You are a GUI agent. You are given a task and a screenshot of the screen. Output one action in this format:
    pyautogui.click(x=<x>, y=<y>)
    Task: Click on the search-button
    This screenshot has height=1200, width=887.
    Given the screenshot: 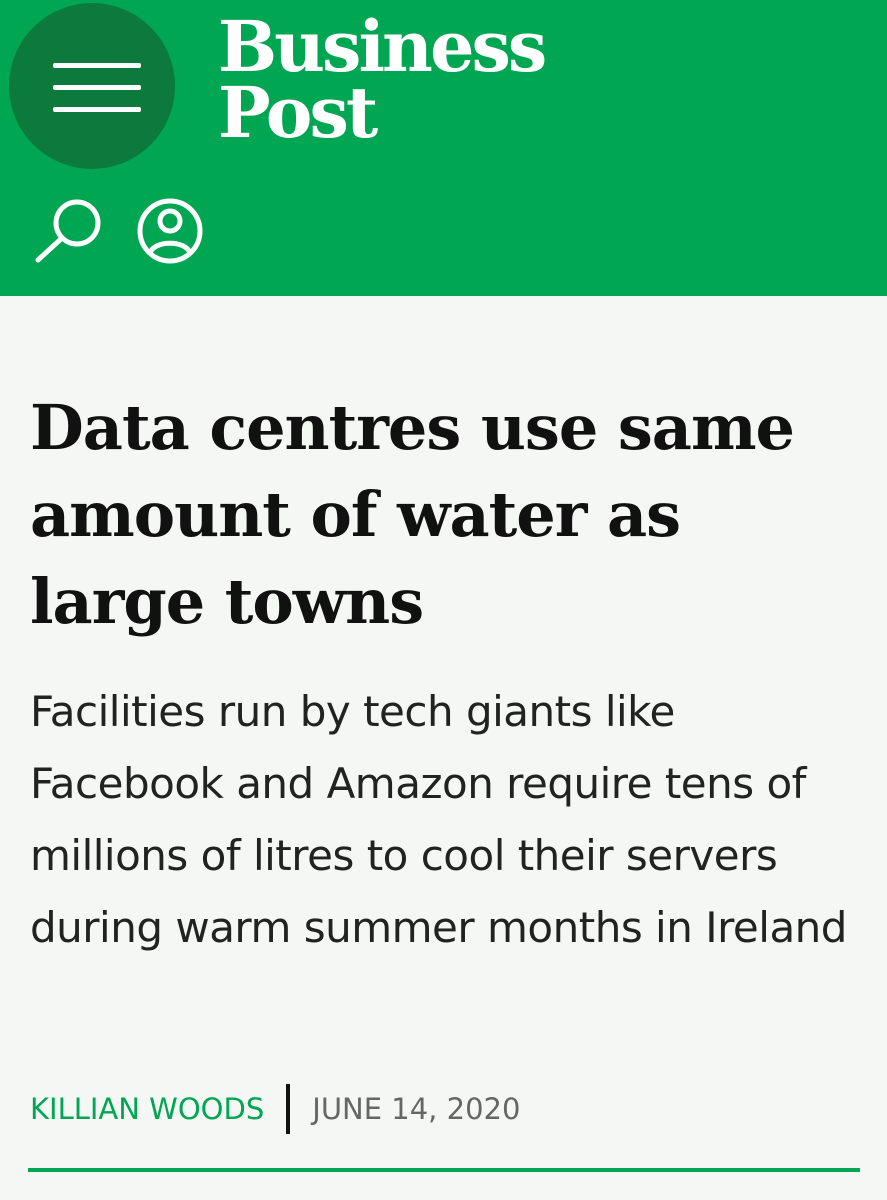 What is the action you would take?
    pyautogui.click(x=70, y=231)
    